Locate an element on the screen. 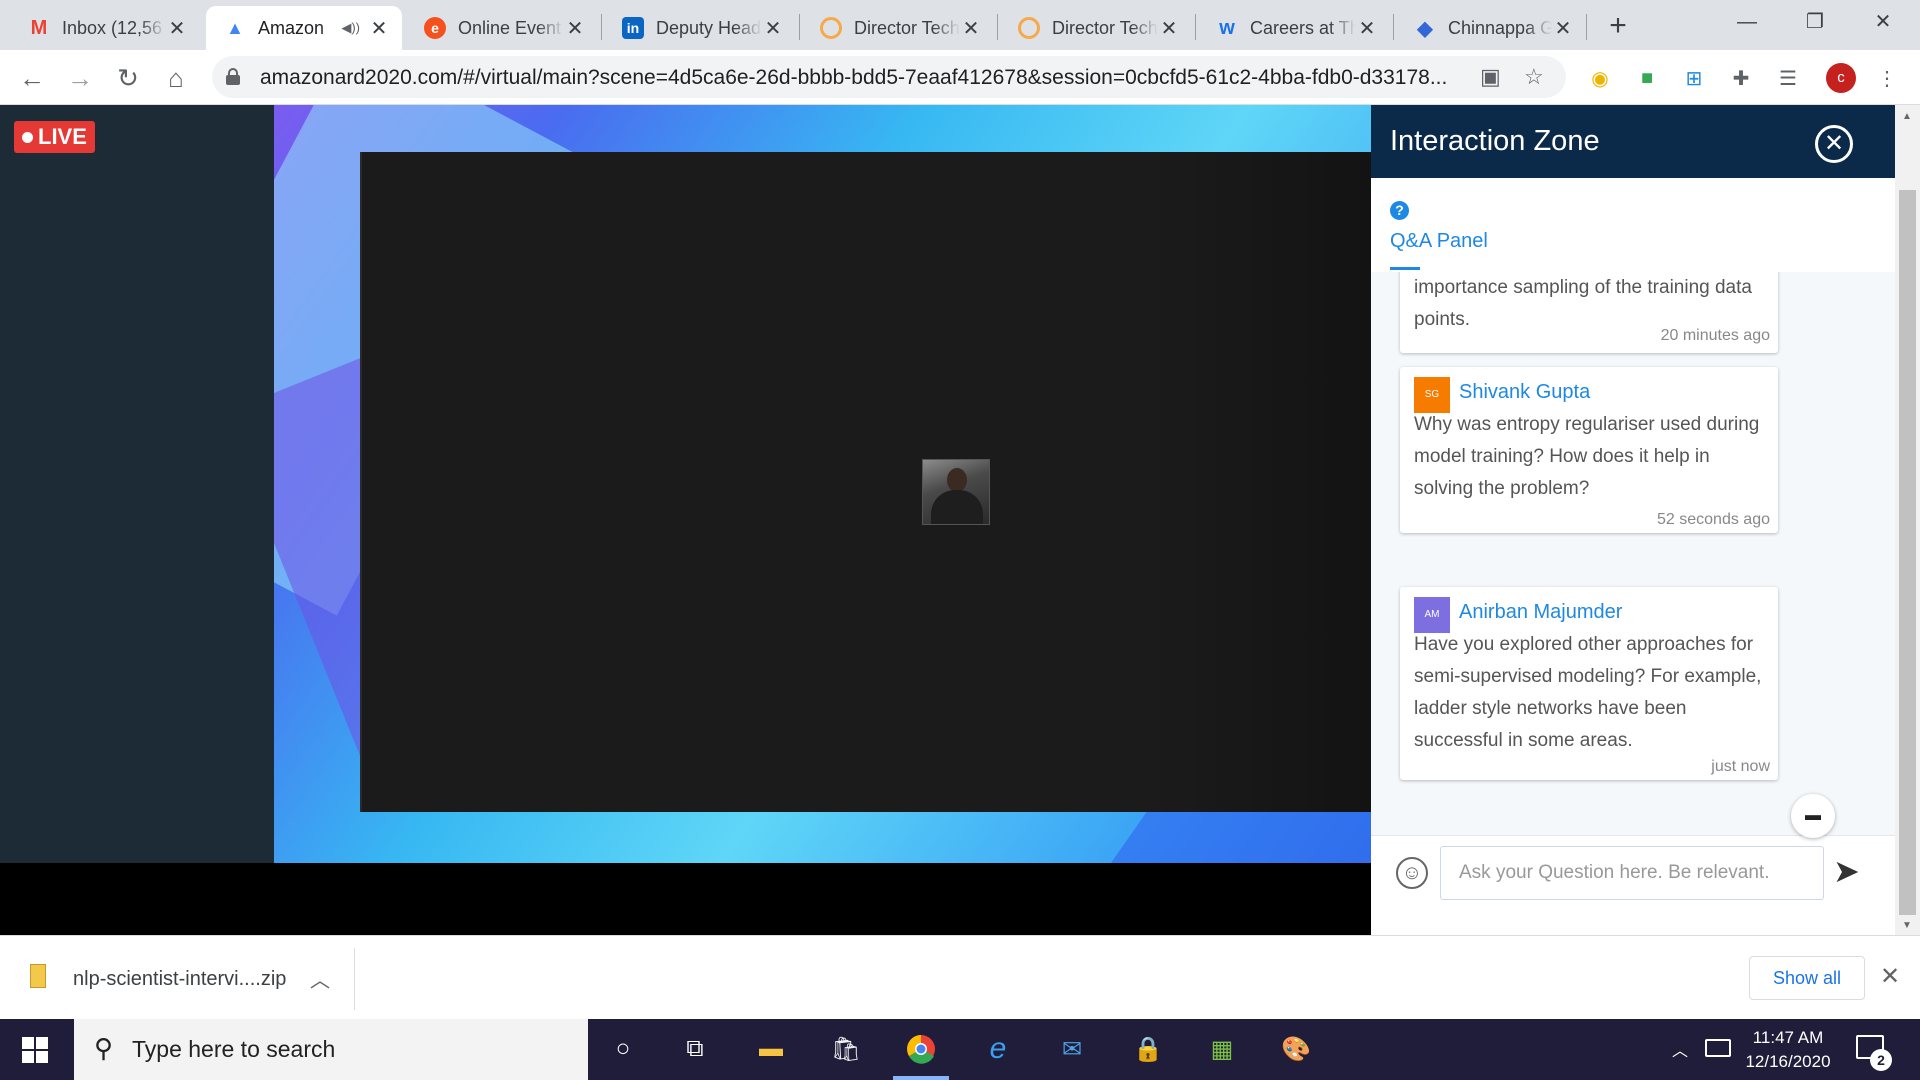 Image resolution: width=1920 pixels, height=1080 pixels. send-icon: ➤ is located at coordinates (1846, 871).